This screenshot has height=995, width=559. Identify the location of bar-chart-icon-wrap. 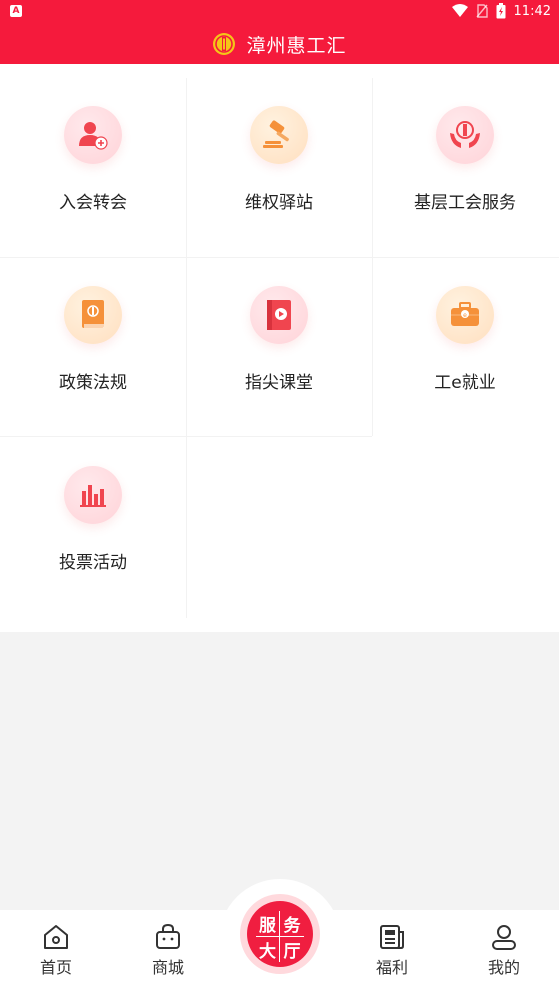
(93, 495).